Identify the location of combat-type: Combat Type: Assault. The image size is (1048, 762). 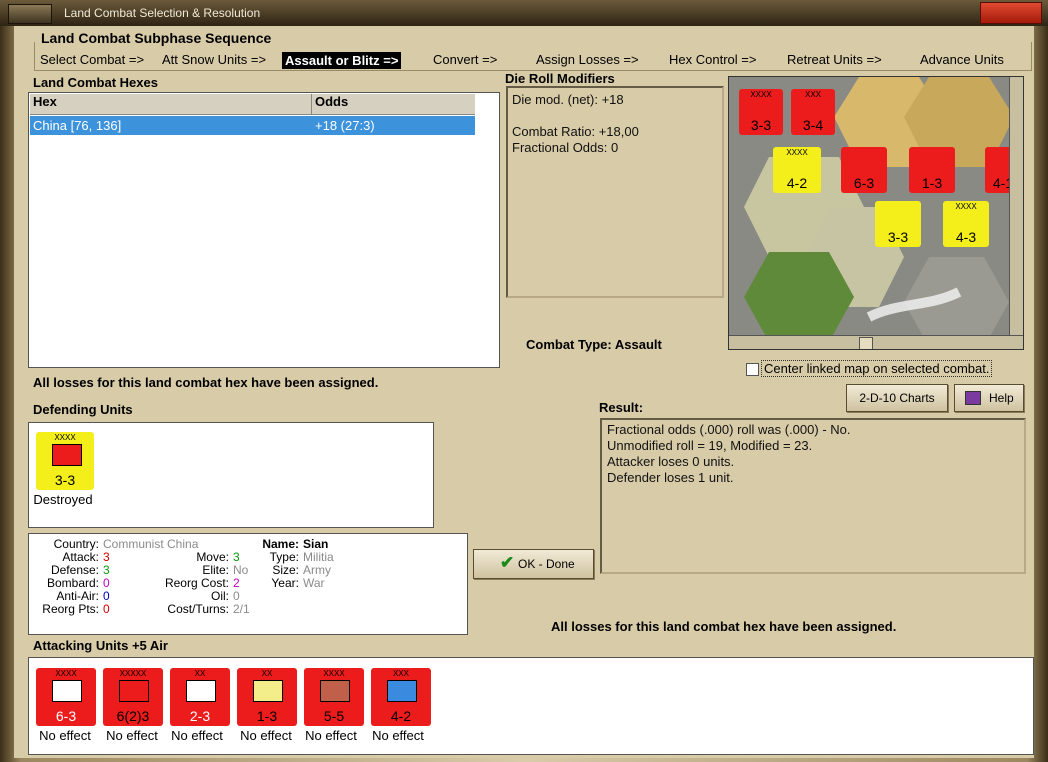
(594, 344).